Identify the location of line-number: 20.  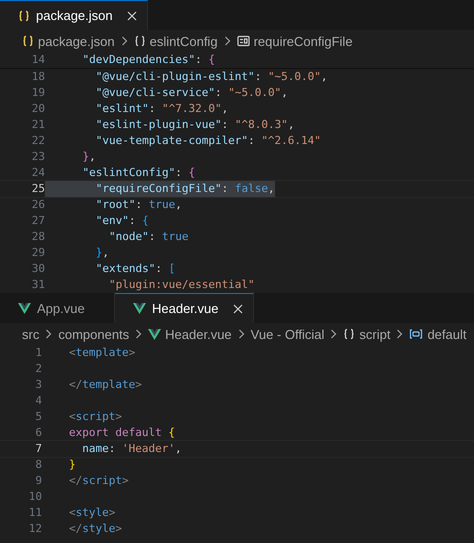
(37, 109).